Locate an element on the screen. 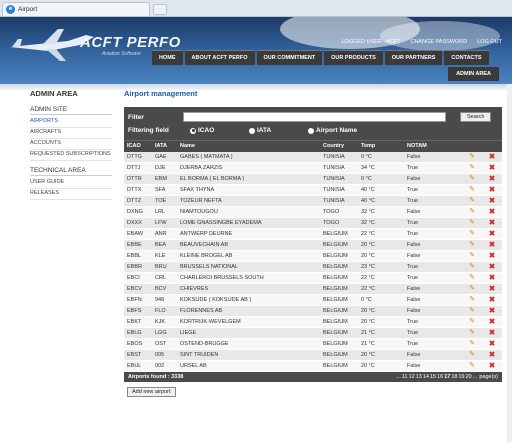 Image resolution: width=512 pixels, height=443 pixels. cell-temp: 22 °C is located at coordinates (381, 234).